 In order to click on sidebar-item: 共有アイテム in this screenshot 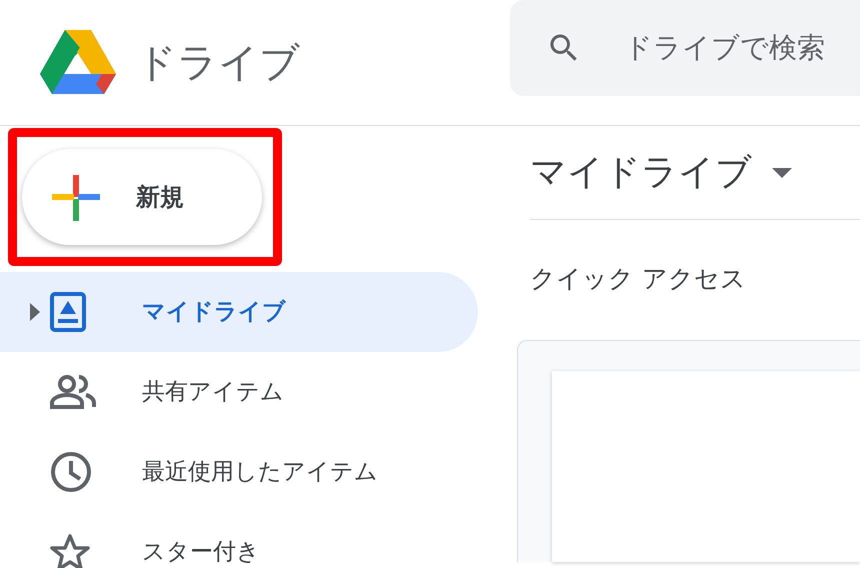, I will do `click(239, 392)`.